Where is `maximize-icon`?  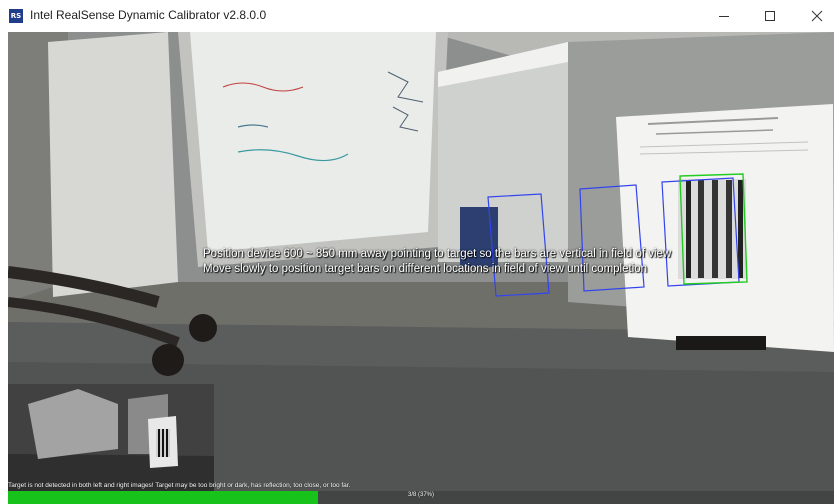 maximize-icon is located at coordinates (770, 16).